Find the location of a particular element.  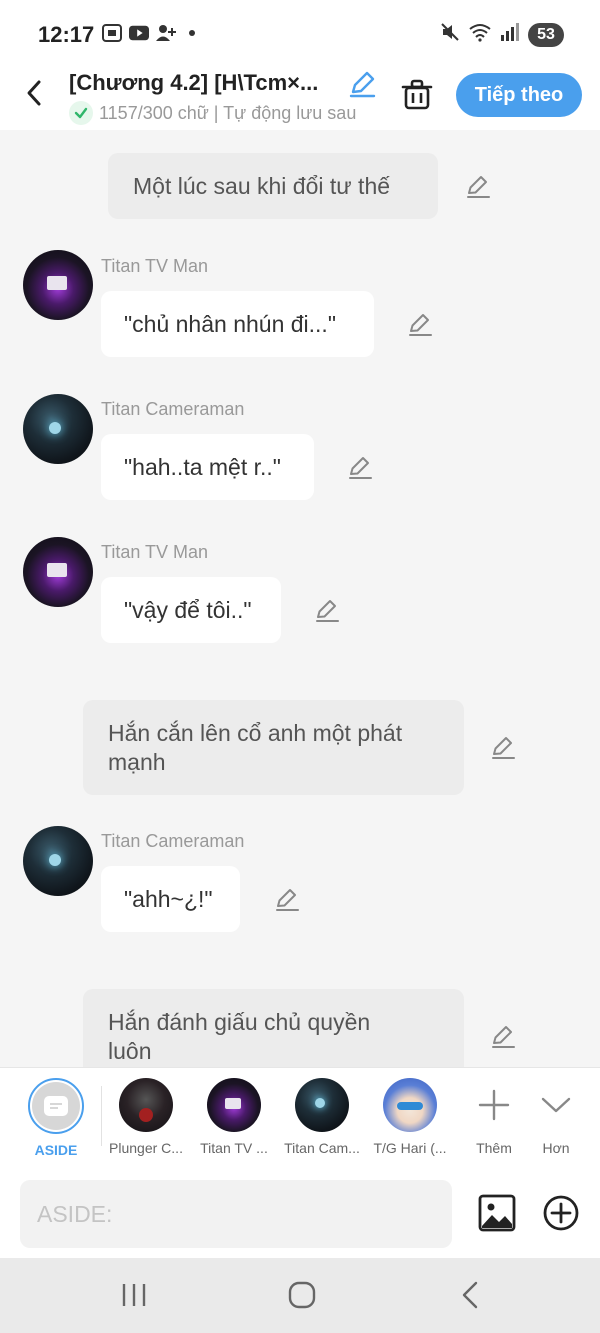

home-button is located at coordinates (302, 1295).